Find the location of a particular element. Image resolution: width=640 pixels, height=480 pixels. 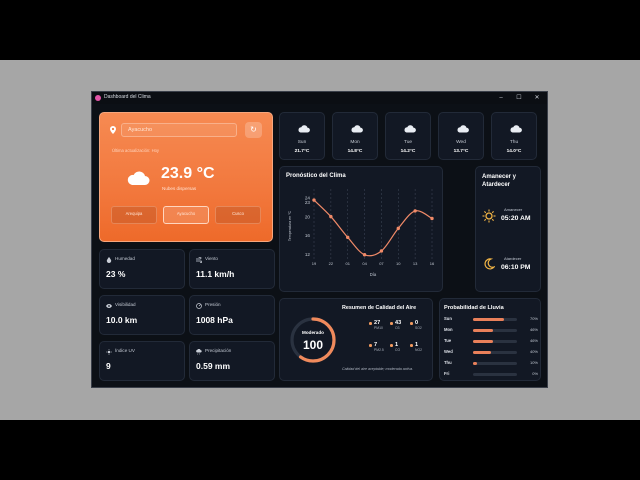

pollutant-value: 27 is located at coordinates (380, 323).